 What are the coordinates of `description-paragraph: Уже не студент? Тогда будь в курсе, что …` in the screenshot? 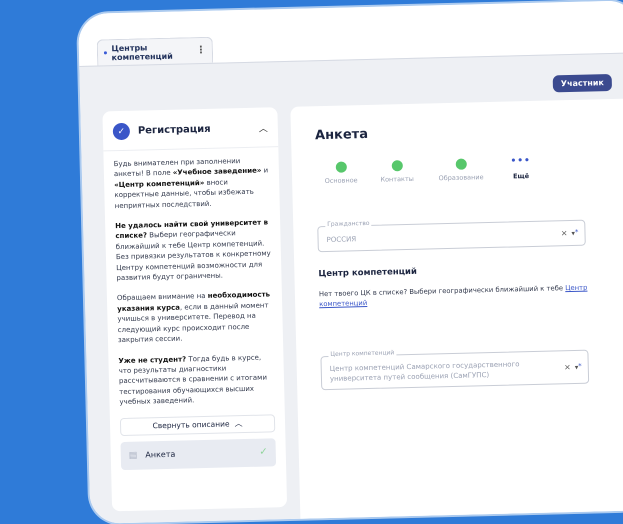 It's located at (196, 380).